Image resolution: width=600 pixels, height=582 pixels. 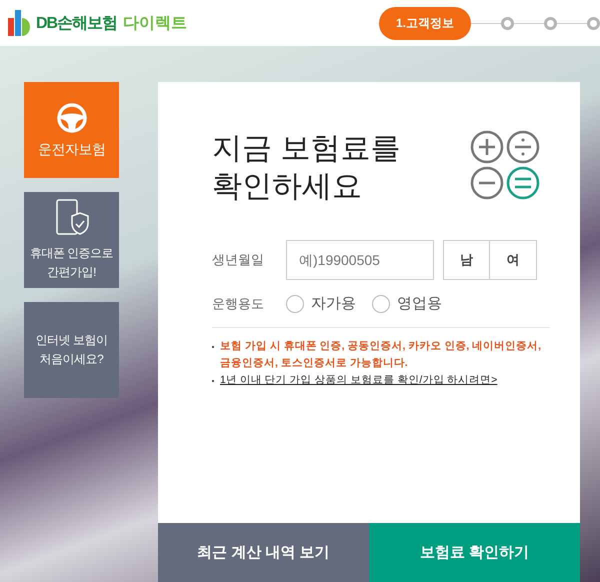 What do you see at coordinates (513, 260) in the screenshot?
I see `gender-button: 여` at bounding box center [513, 260].